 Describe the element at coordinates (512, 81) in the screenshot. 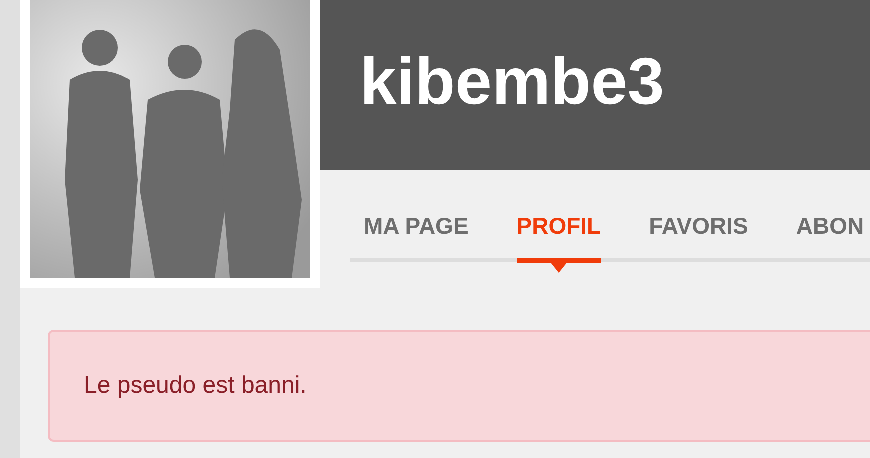

I see `username-title: kibembe3` at that location.